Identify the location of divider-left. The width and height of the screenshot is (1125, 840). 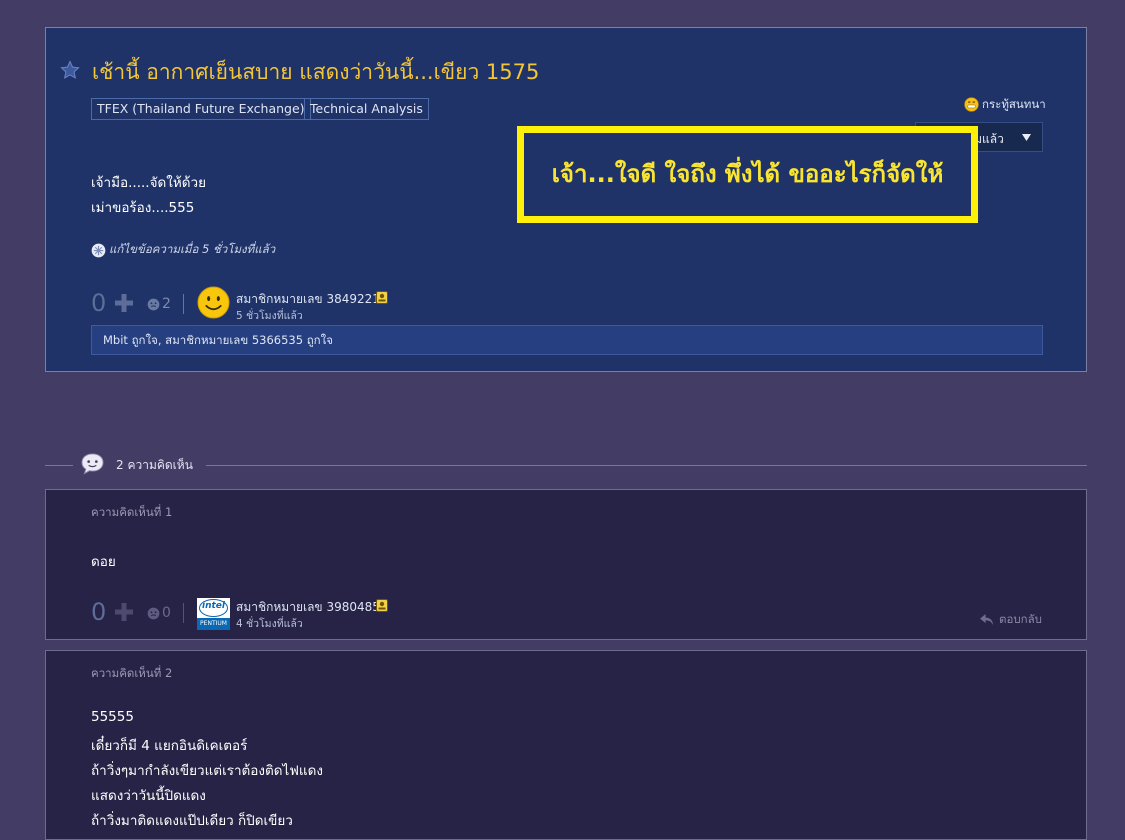
(59, 465).